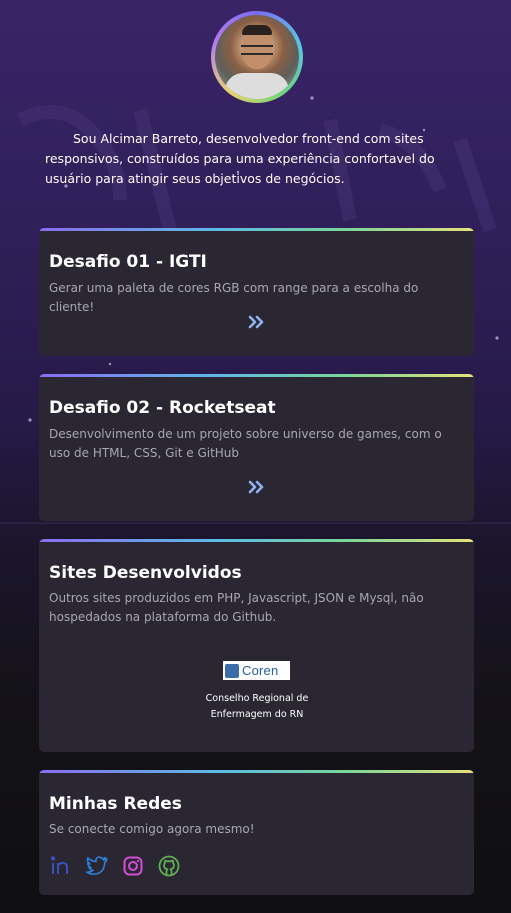 The image size is (511, 913). Describe the element at coordinates (260, 670) in the screenshot. I see `coren-logo-text: Coren` at that location.